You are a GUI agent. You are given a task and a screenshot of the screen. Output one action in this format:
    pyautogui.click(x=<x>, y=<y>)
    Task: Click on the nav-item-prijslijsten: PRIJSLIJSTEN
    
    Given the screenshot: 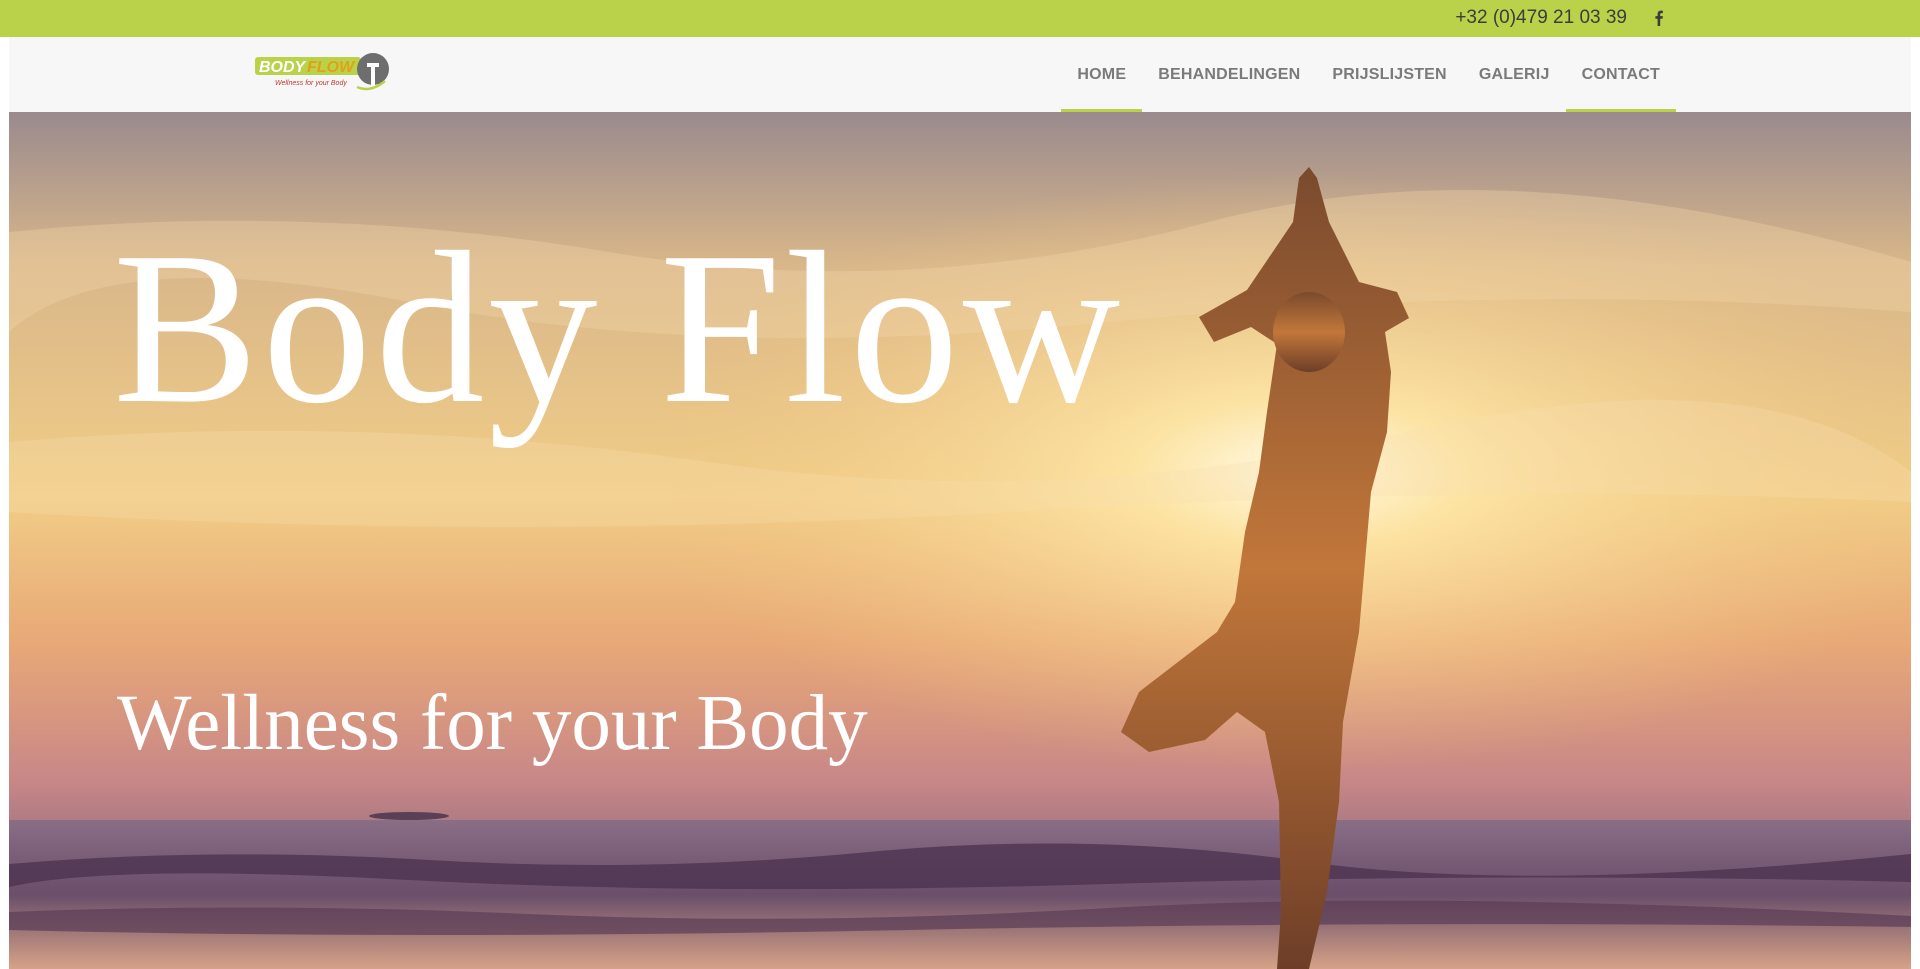 What is the action you would take?
    pyautogui.click(x=1389, y=74)
    